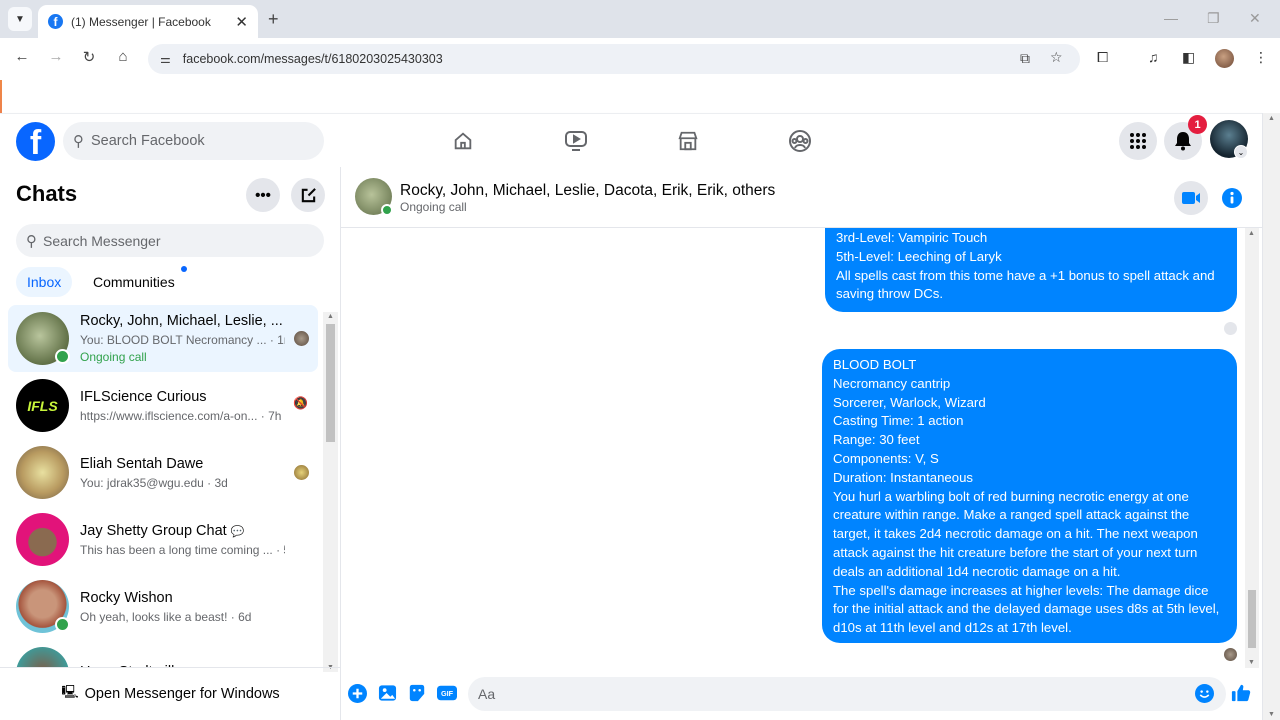  What do you see at coordinates (1188, 57) in the screenshot?
I see `side-panel-icon: ◧` at bounding box center [1188, 57].